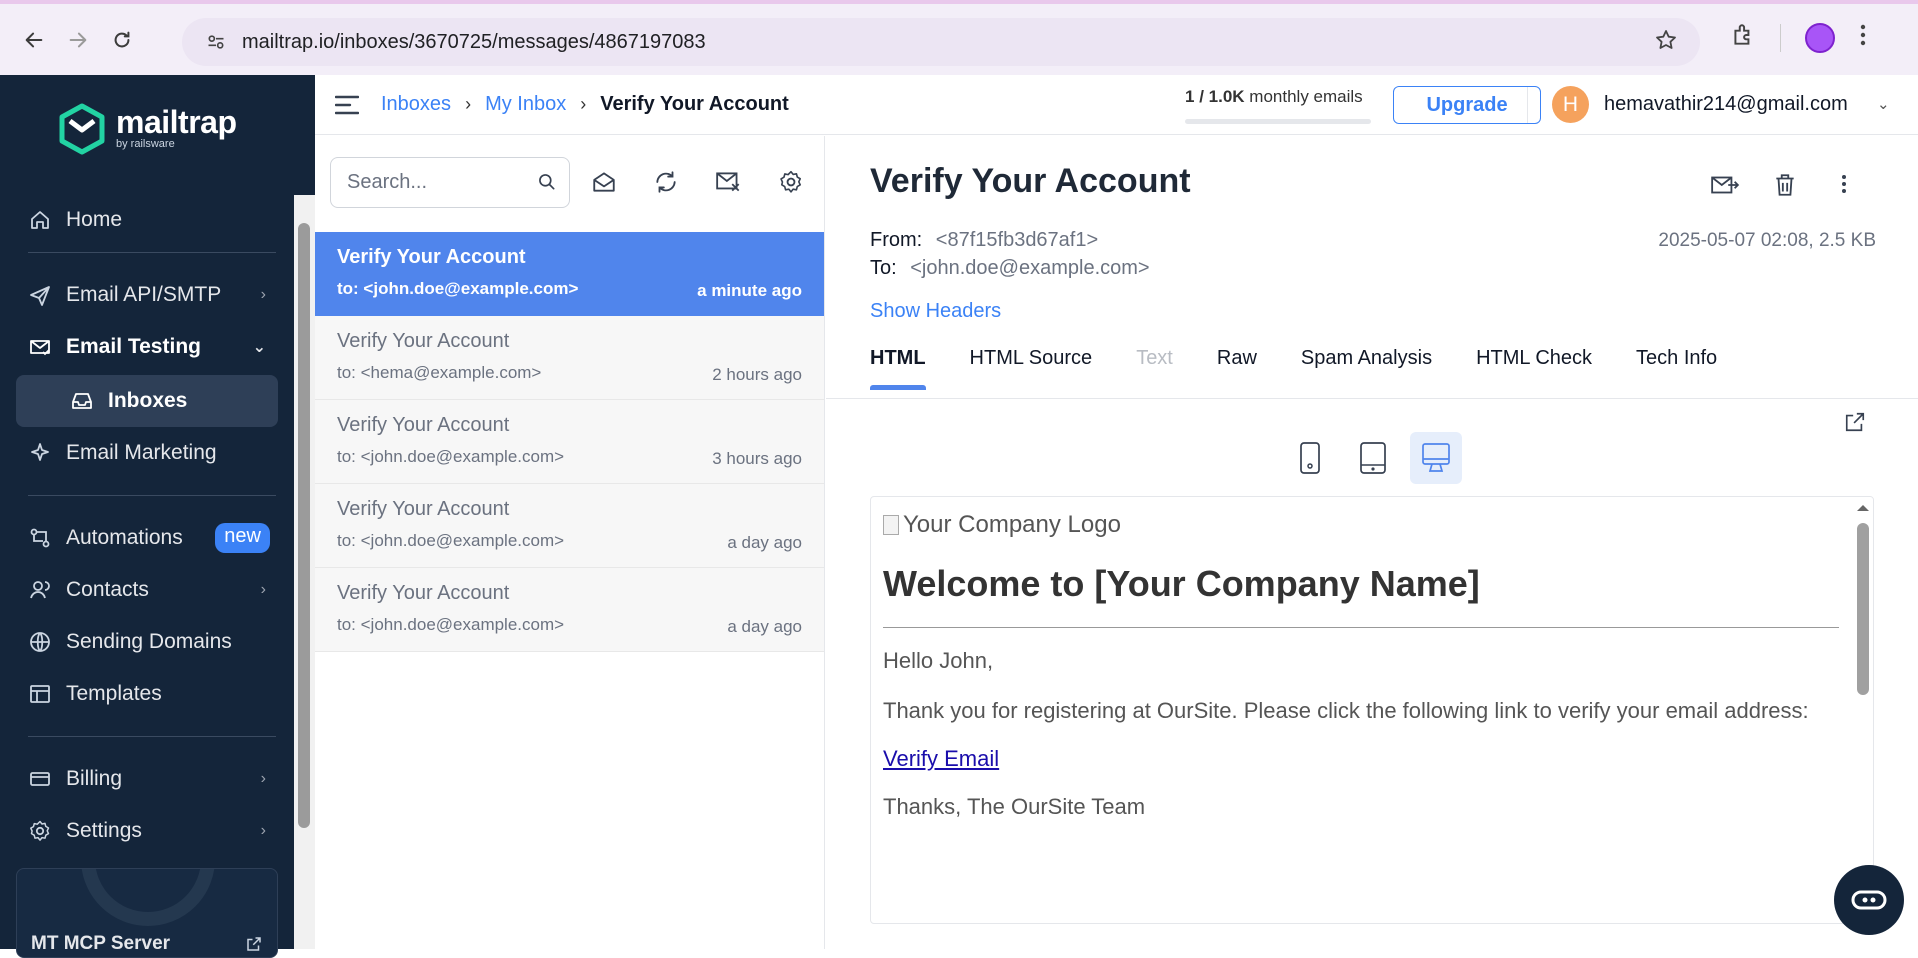  What do you see at coordinates (1844, 186) in the screenshot?
I see `more-options-icon` at bounding box center [1844, 186].